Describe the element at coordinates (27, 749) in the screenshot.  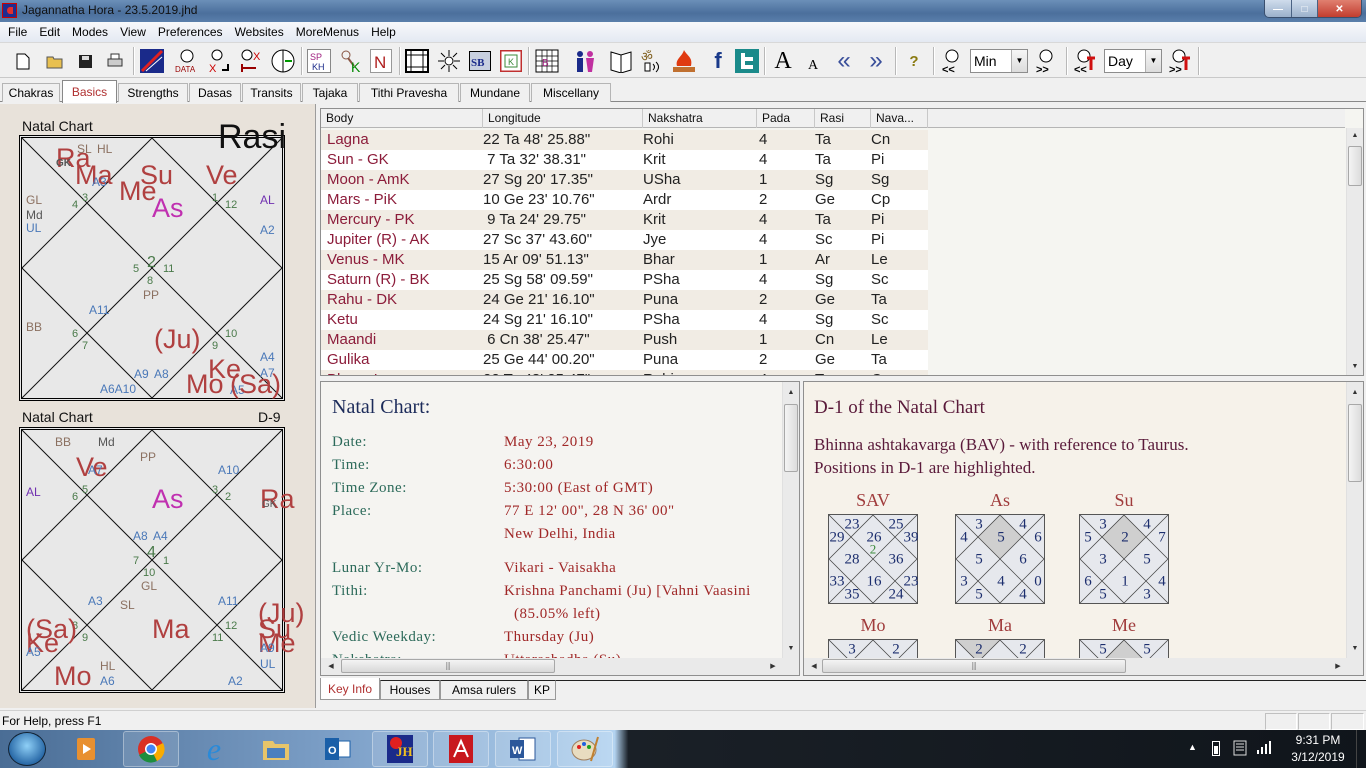
I see `start-button` at that location.